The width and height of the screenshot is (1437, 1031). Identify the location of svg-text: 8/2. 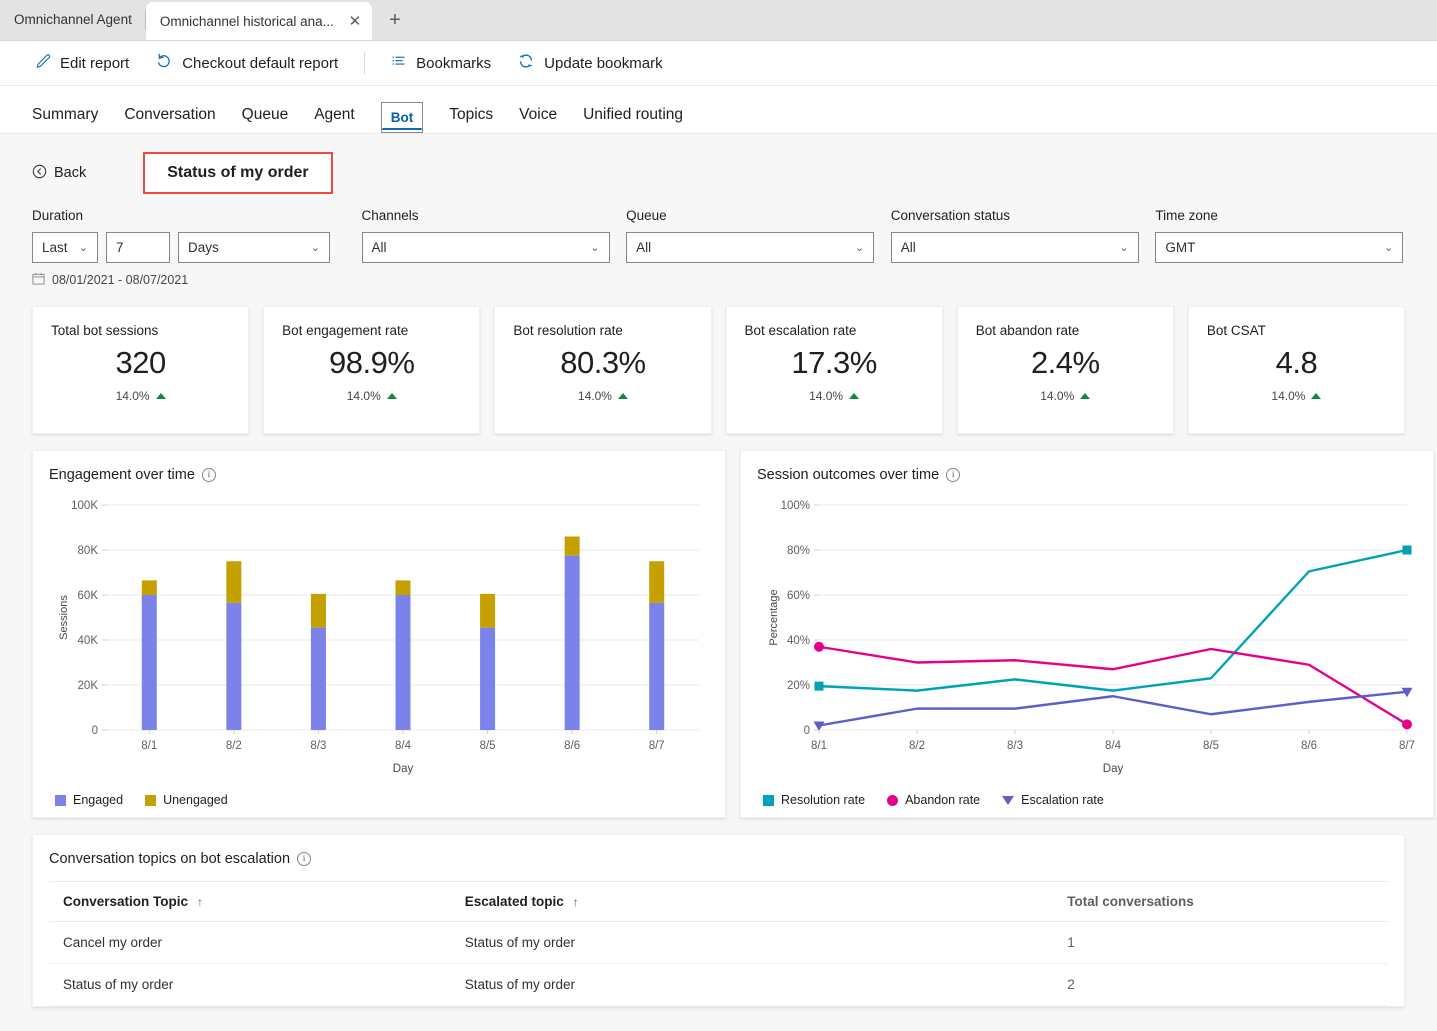
(234, 746).